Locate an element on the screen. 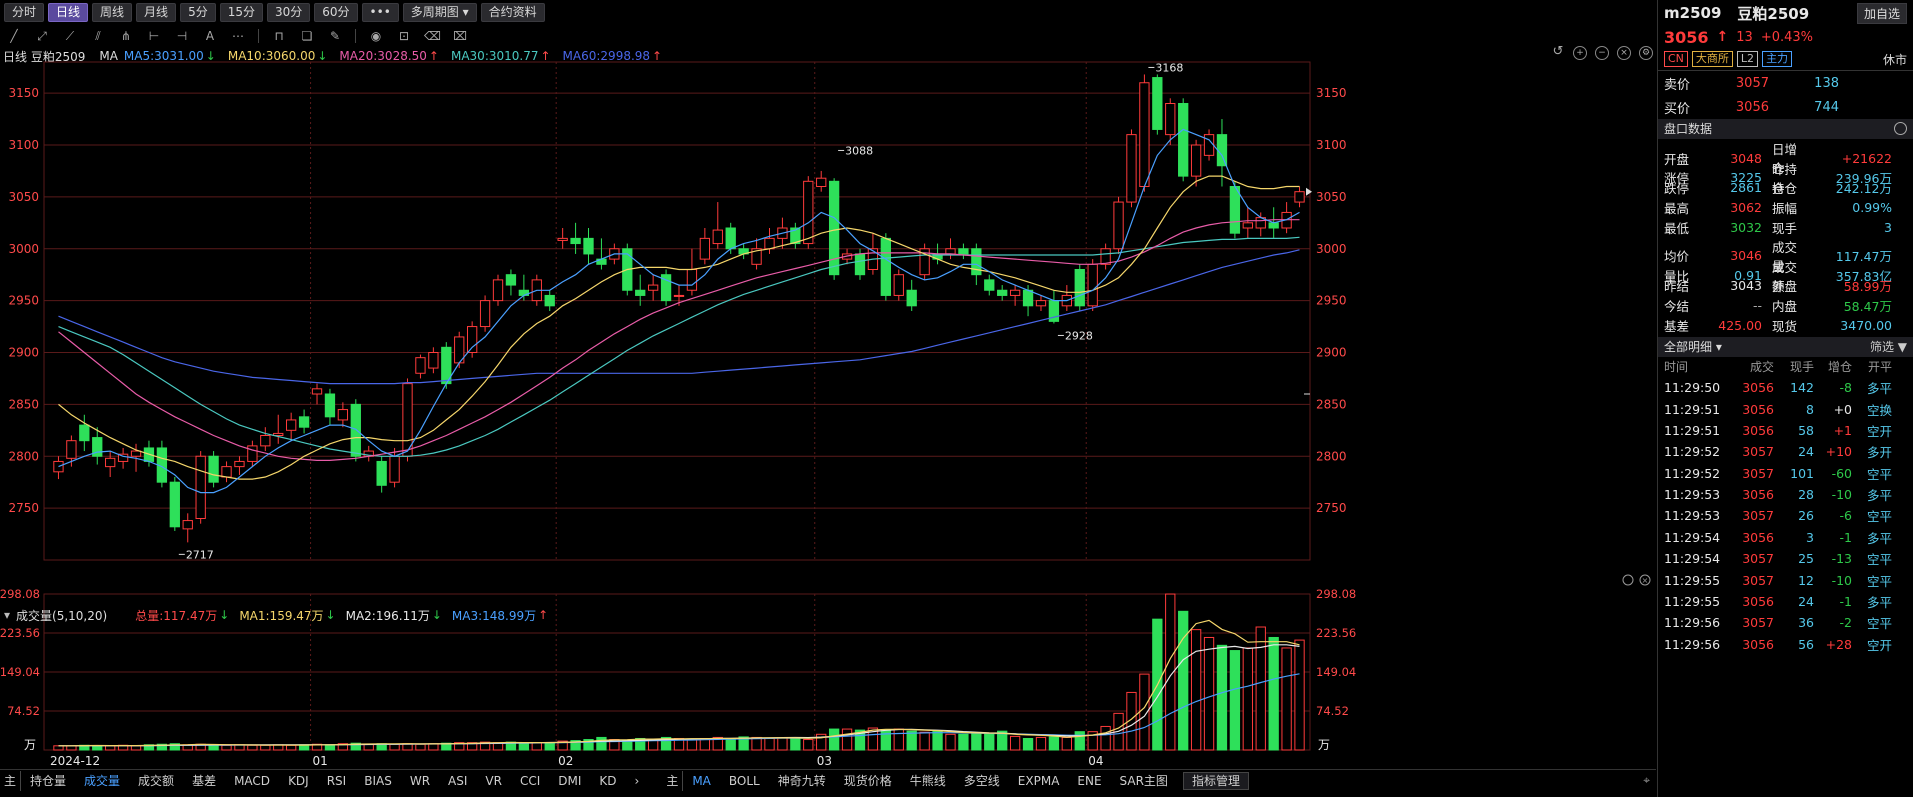  indicator-tab: ASI is located at coordinates (457, 781).